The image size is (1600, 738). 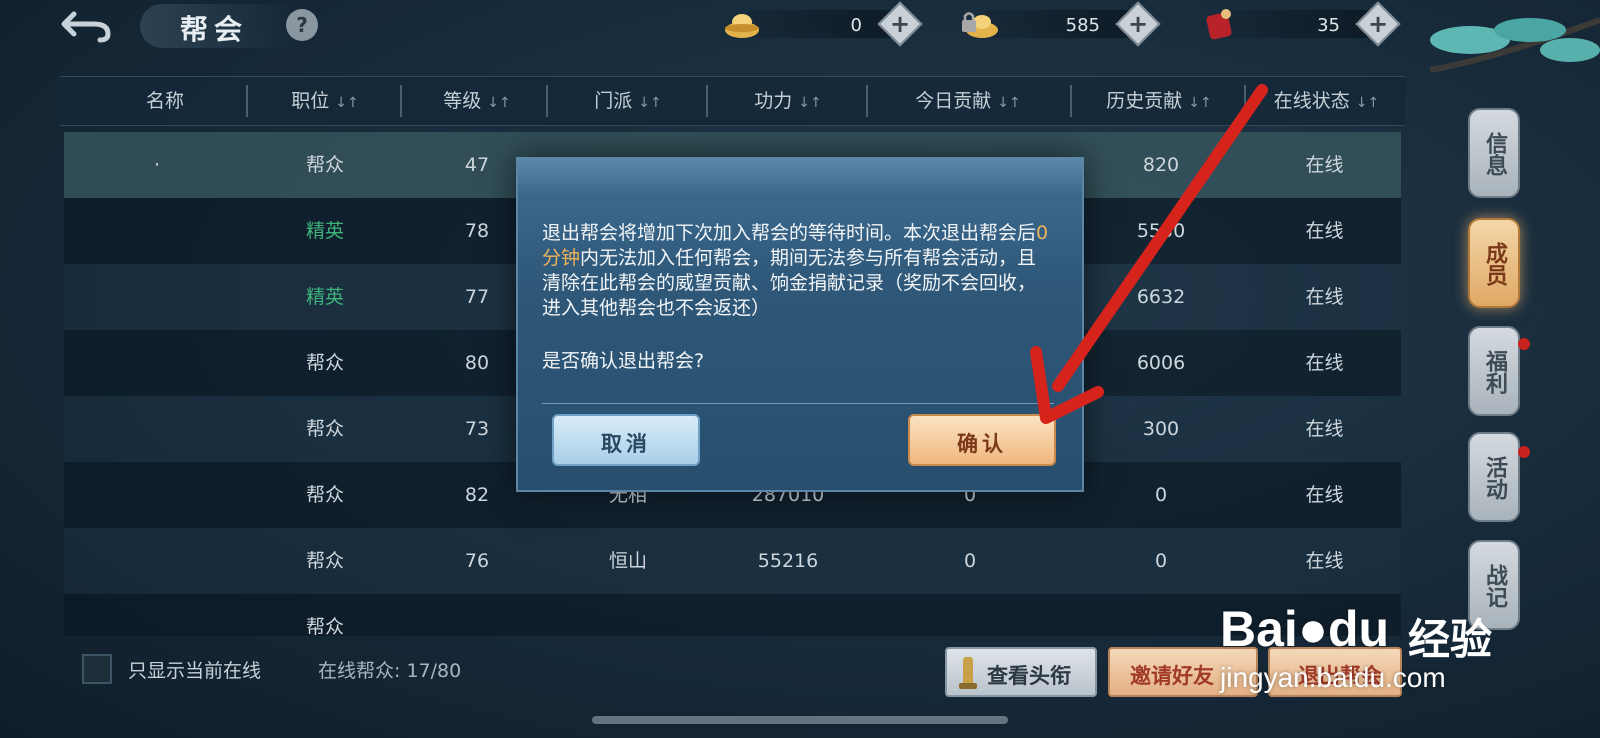 I want to click on invite-friends-button: 邀请好友, so click(x=1183, y=672).